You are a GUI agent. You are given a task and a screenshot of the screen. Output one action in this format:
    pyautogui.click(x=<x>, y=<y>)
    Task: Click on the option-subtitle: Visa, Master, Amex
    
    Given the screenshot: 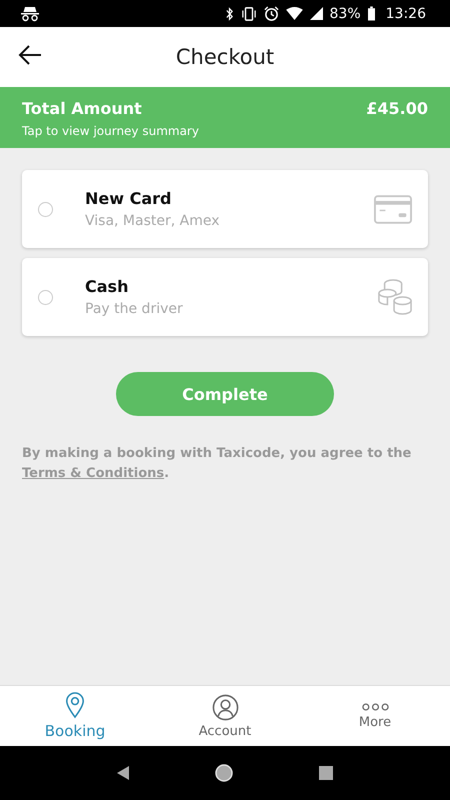 What is the action you would take?
    pyautogui.click(x=153, y=221)
    